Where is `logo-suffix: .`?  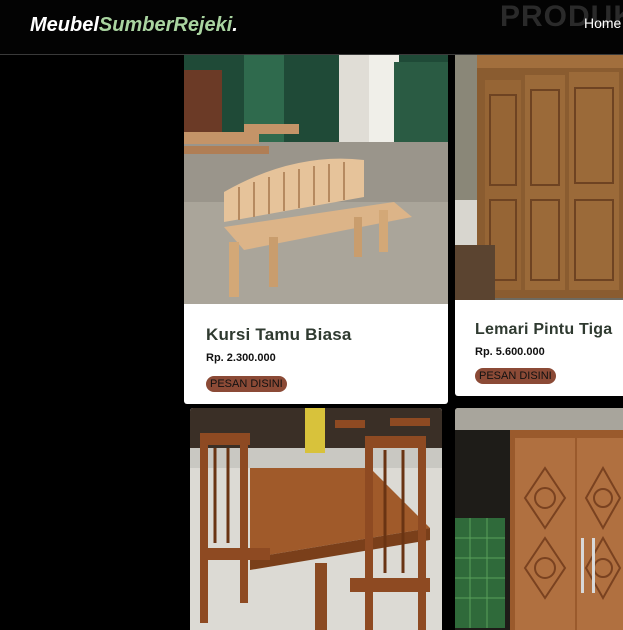 logo-suffix: . is located at coordinates (235, 25).